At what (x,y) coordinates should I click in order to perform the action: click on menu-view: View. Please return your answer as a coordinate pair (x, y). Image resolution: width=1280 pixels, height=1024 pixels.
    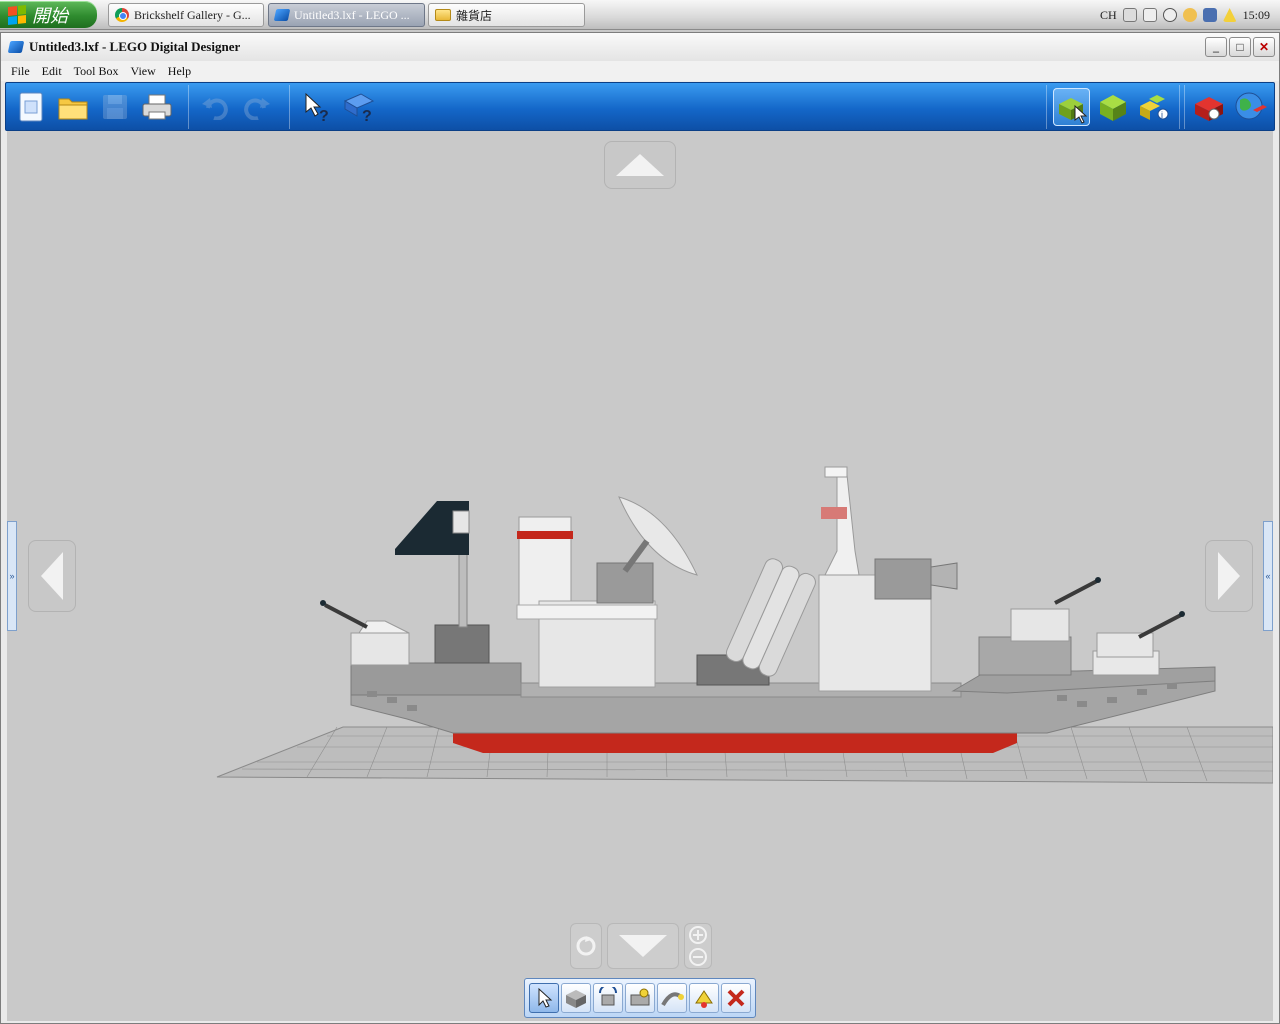
    Looking at the image, I should click on (143, 71).